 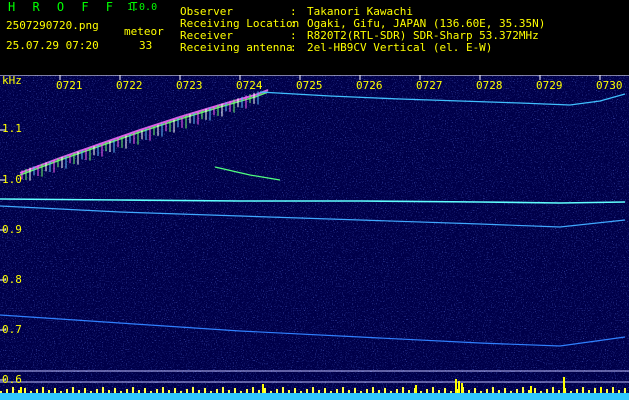 I want to click on y-axis-unit: kHz, so click(x=12, y=80).